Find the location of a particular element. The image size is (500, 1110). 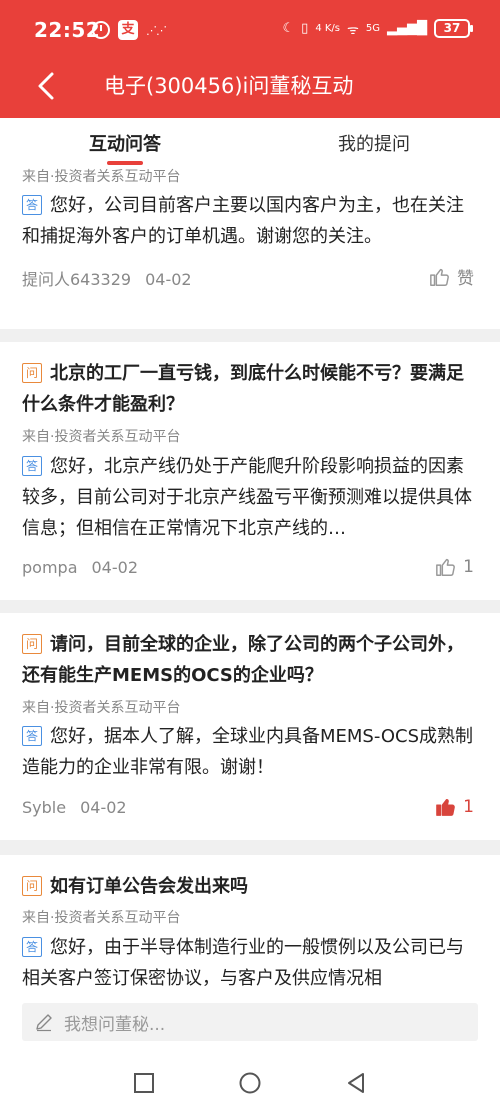

recent-apps-icon is located at coordinates (144, 1083).